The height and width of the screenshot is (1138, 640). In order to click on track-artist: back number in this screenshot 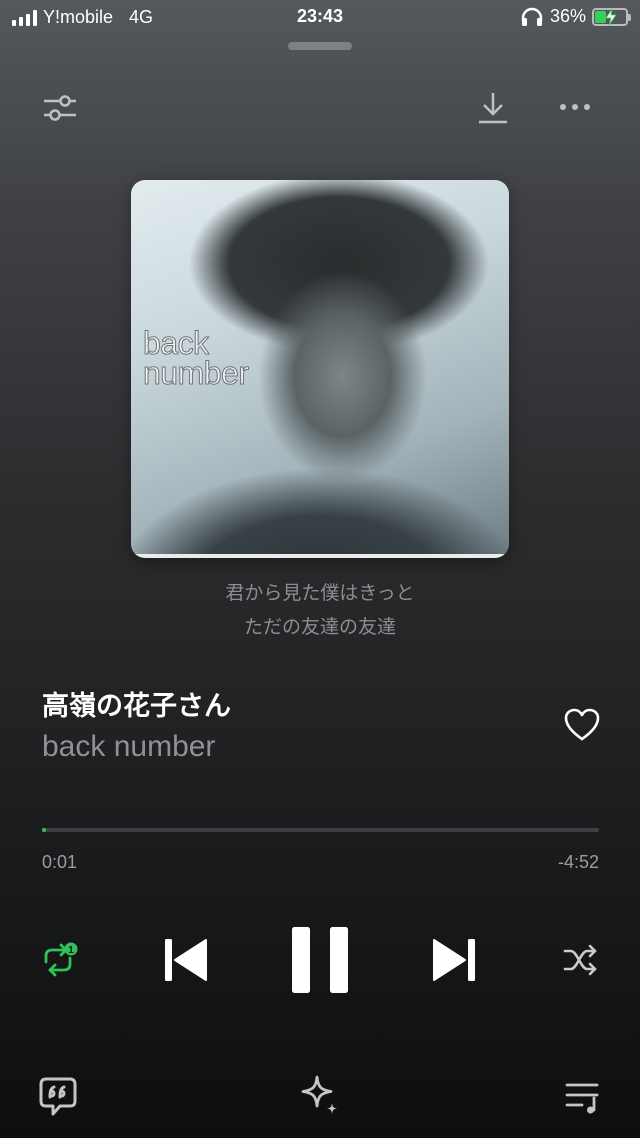, I will do `click(128, 747)`.